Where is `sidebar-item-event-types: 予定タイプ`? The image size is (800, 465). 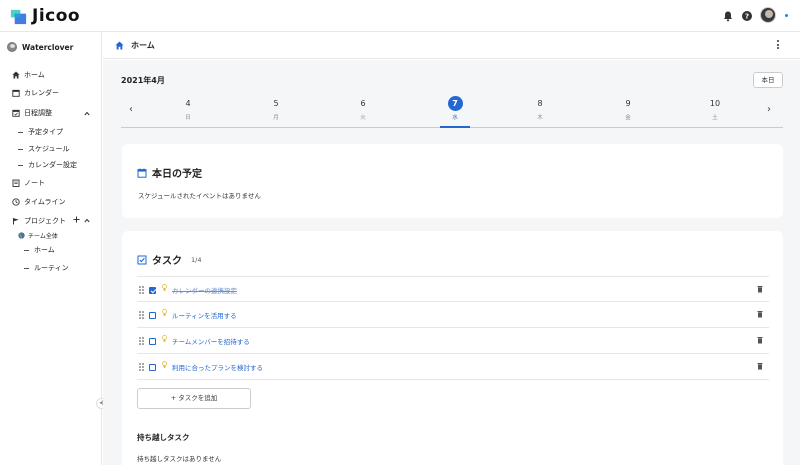
sidebar-item-event-types: 予定タイプ is located at coordinates (40, 132).